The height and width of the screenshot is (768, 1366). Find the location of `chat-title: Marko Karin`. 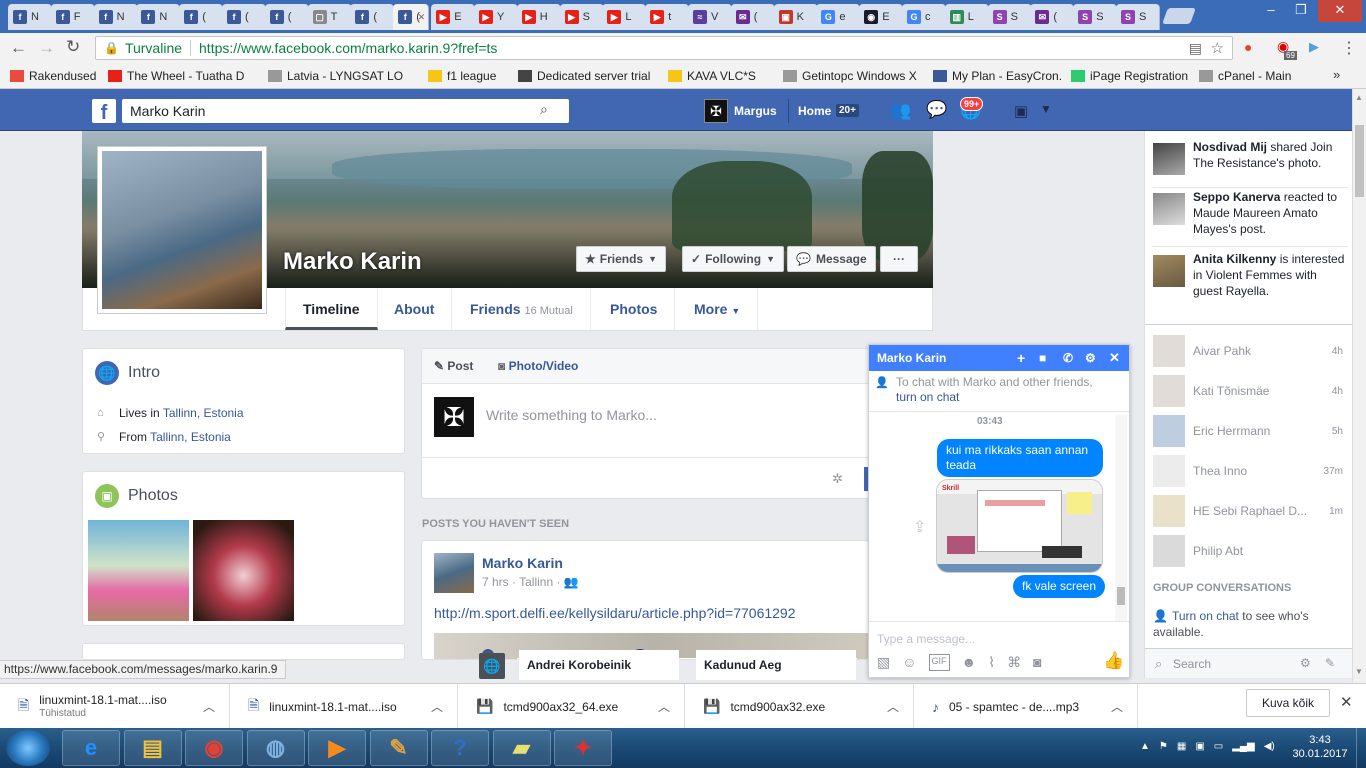

chat-title: Marko Karin is located at coordinates (911, 358).